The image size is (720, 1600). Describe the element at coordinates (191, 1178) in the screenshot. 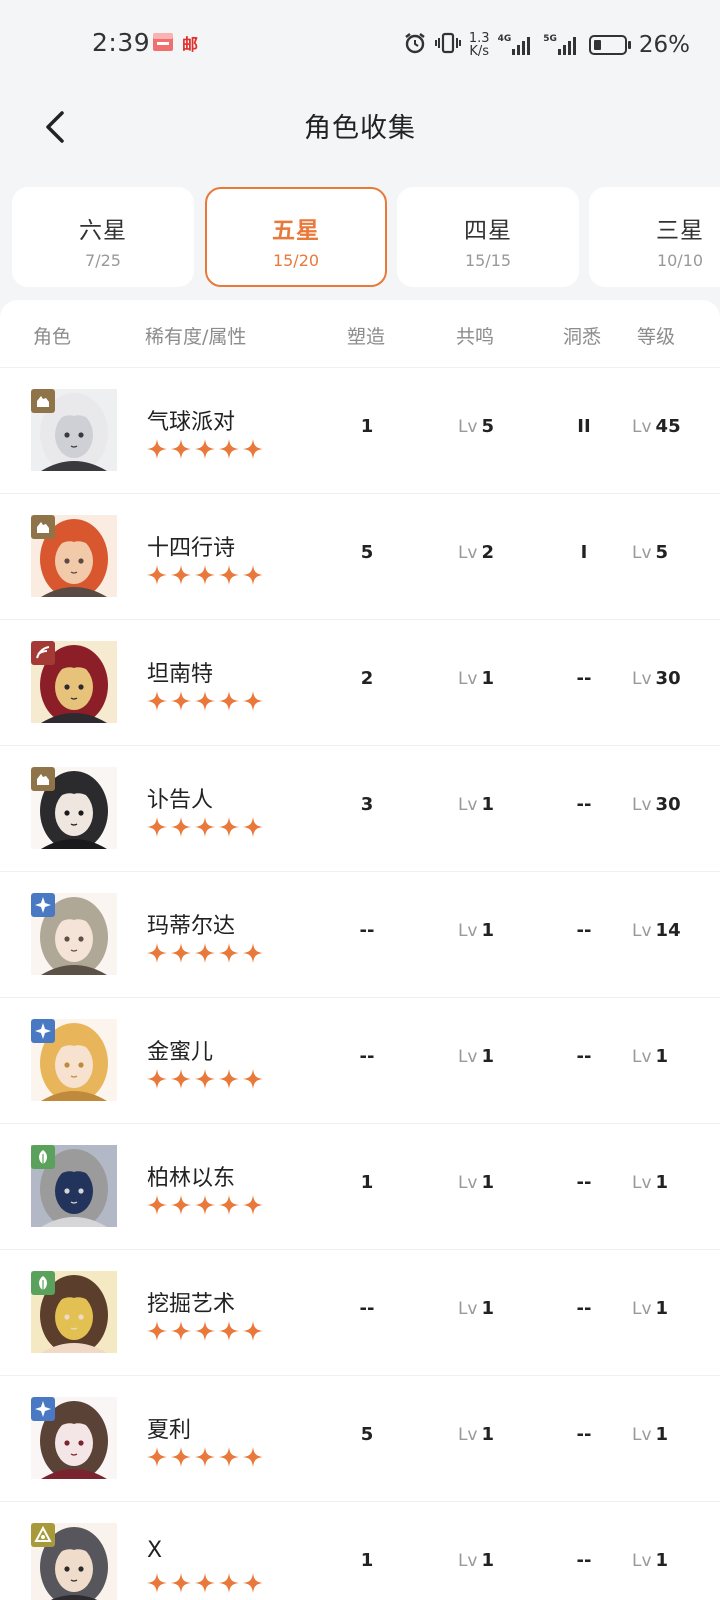

I see `character-name: 柏林以东` at that location.